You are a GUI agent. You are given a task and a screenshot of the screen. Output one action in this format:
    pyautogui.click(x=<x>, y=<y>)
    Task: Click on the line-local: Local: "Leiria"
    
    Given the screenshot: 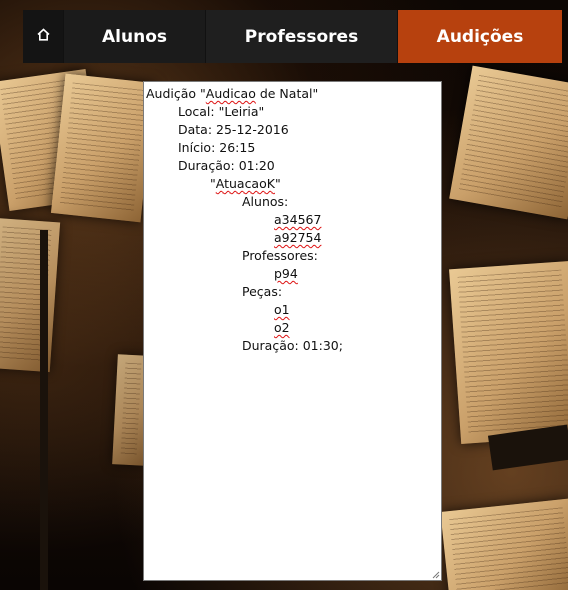 What is the action you would take?
    pyautogui.click(x=221, y=111)
    